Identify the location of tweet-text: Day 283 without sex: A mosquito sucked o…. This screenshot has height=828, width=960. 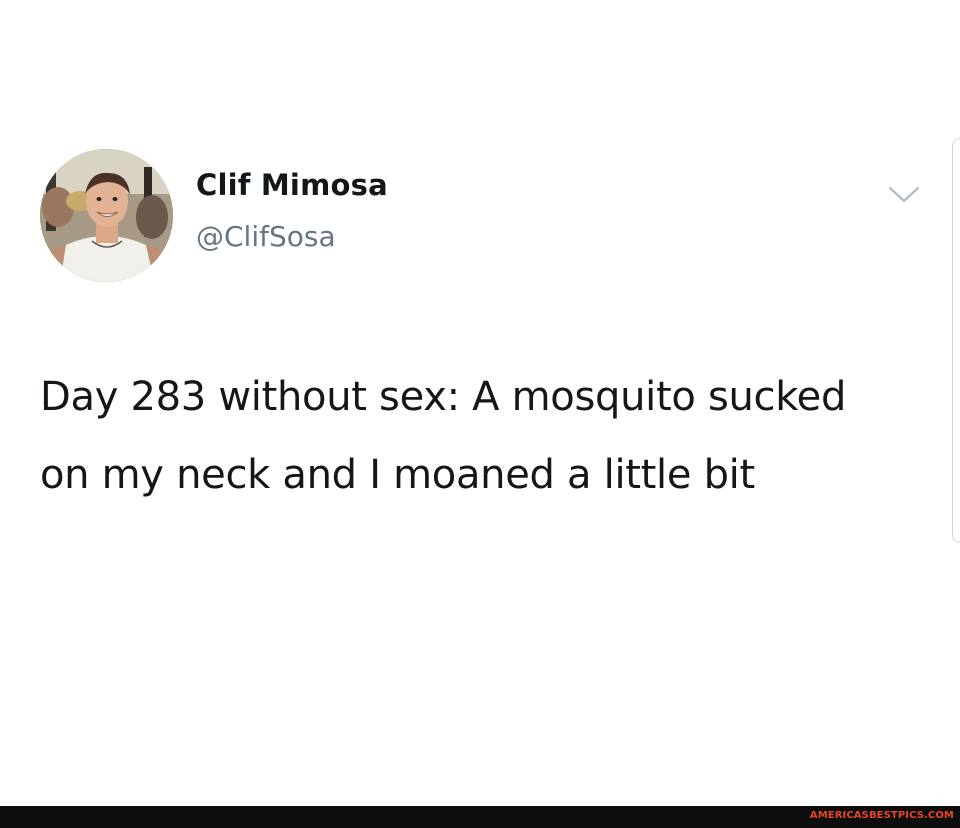
(443, 436).